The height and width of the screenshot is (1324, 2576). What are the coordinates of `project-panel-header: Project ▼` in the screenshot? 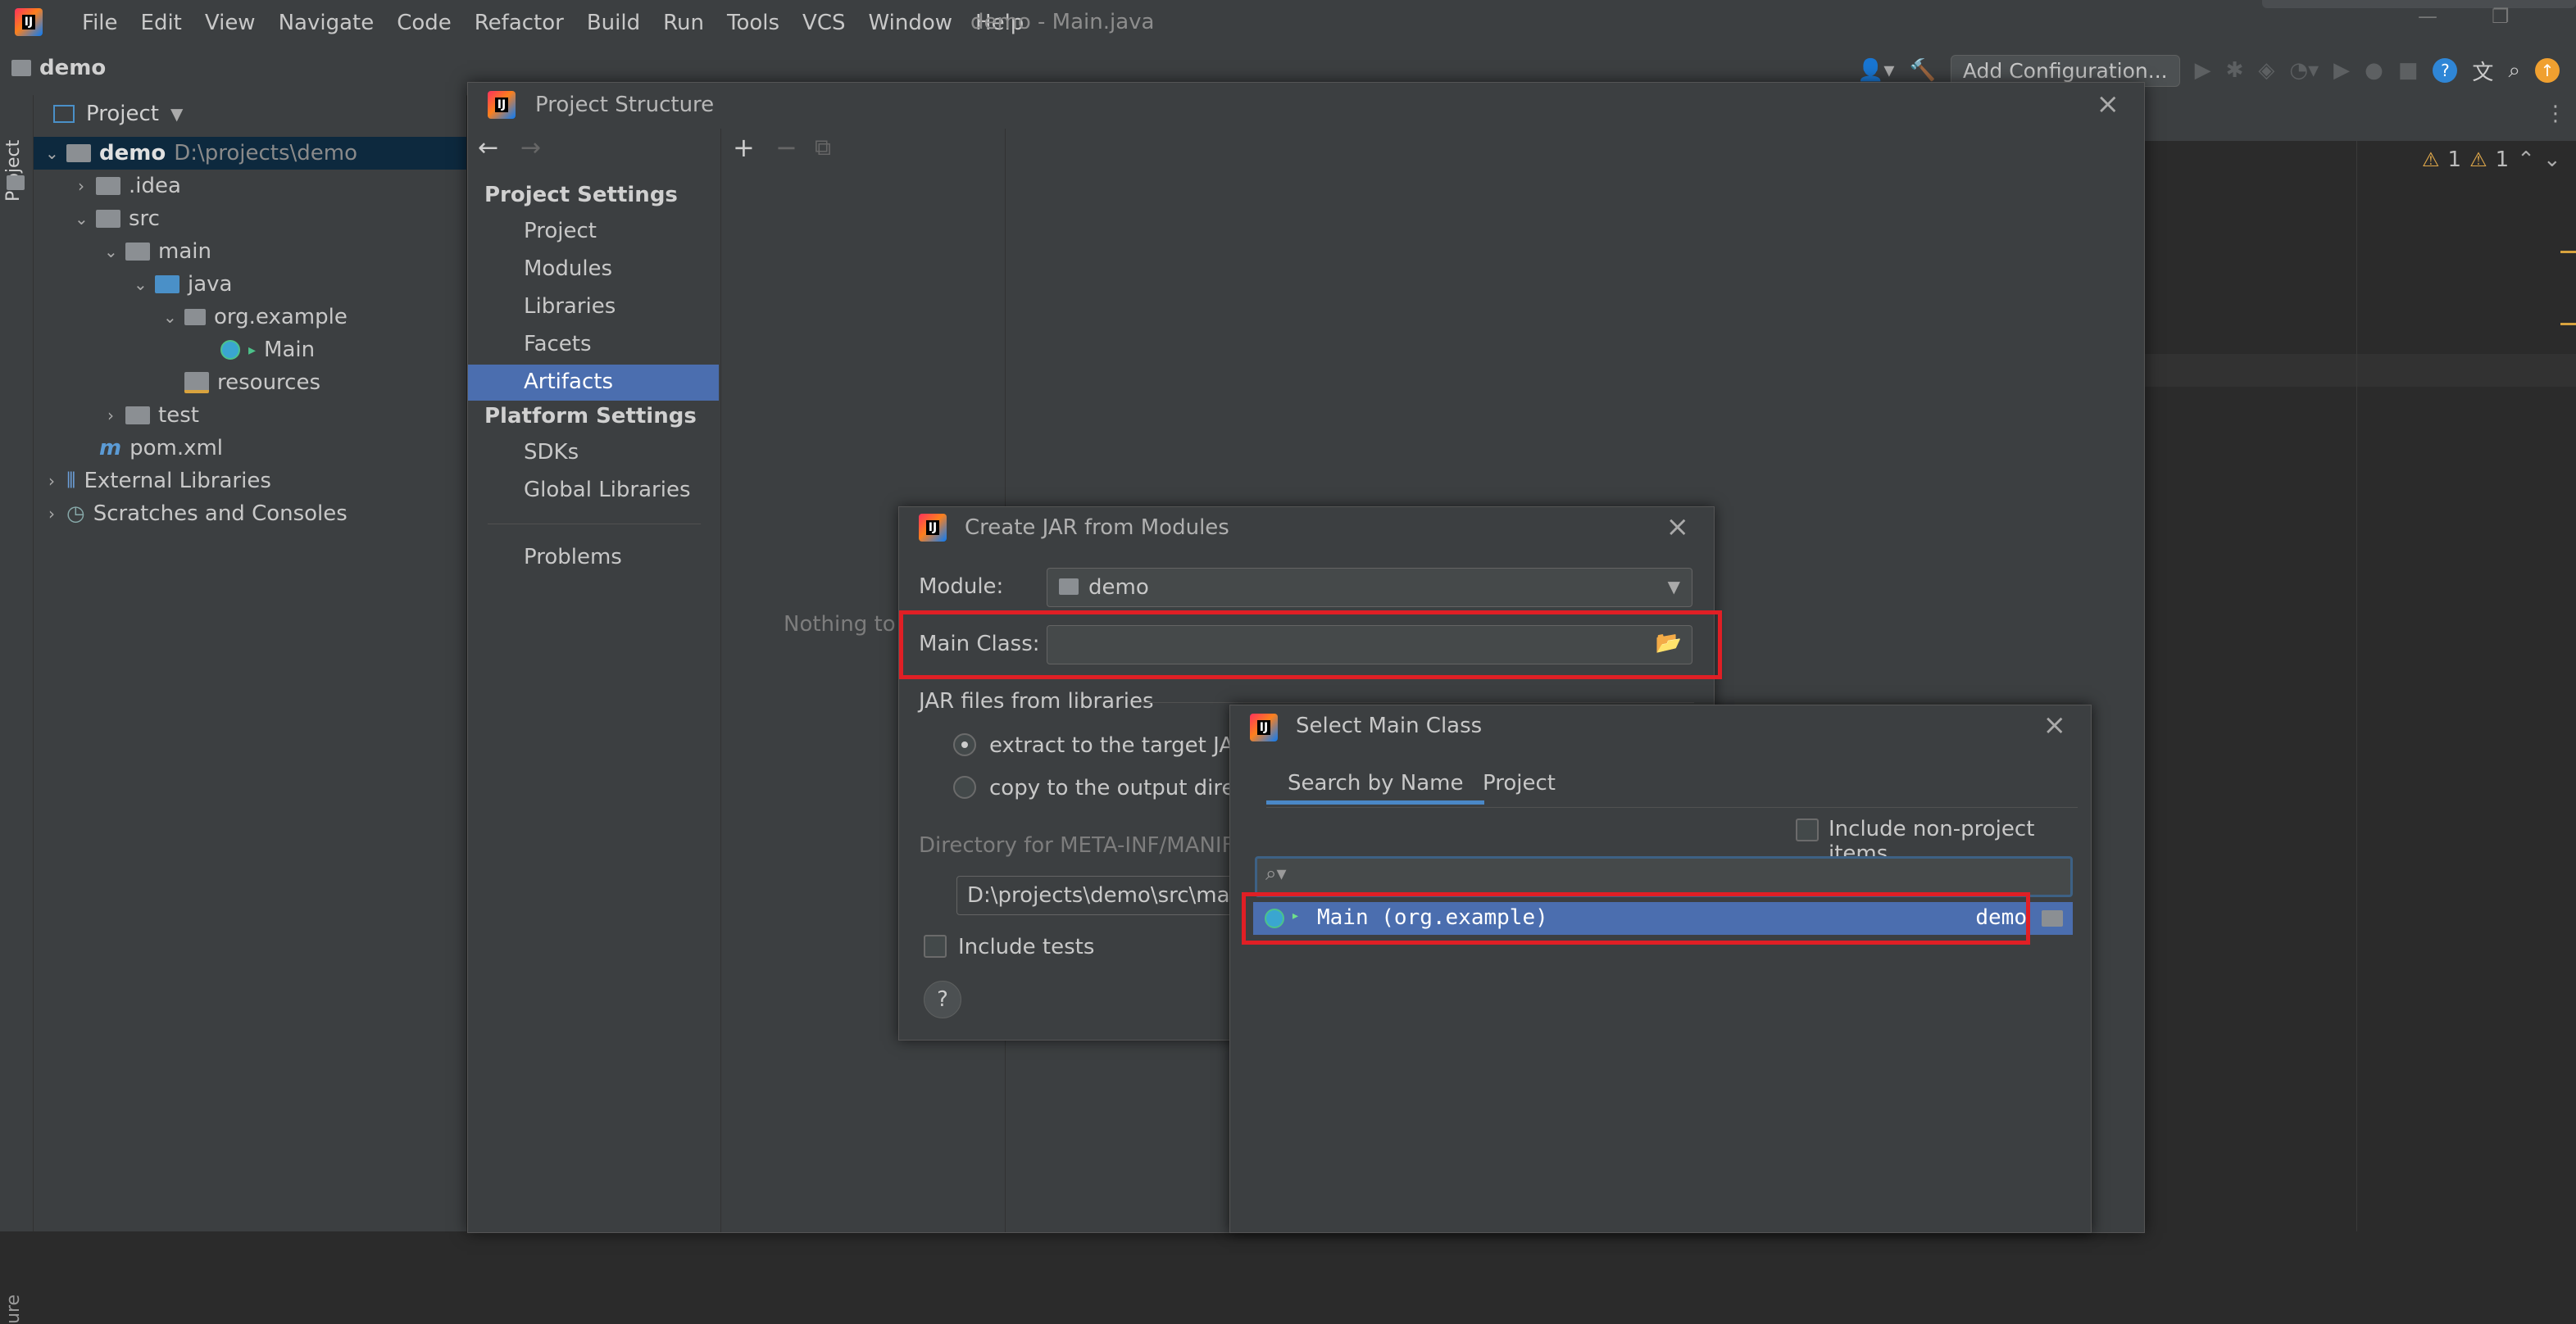 It's located at (118, 114).